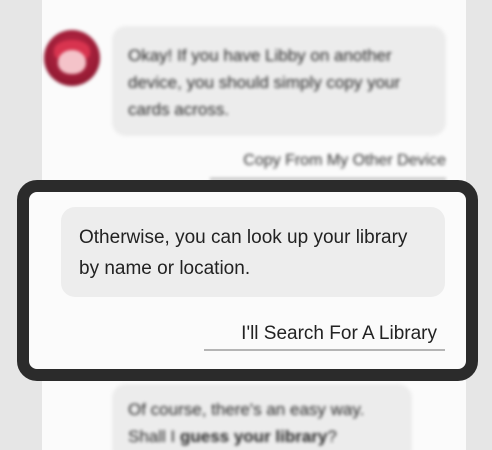 The width and height of the screenshot is (492, 450). I want to click on libby-avatar-icon, so click(72, 58).